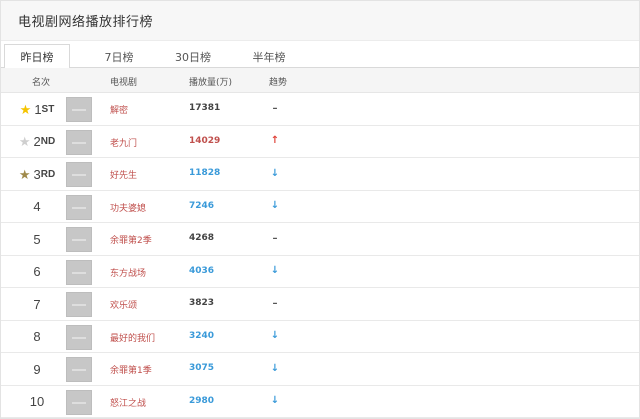  Describe the element at coordinates (124, 83) in the screenshot. I see `column-header-show: 电视剧` at that location.